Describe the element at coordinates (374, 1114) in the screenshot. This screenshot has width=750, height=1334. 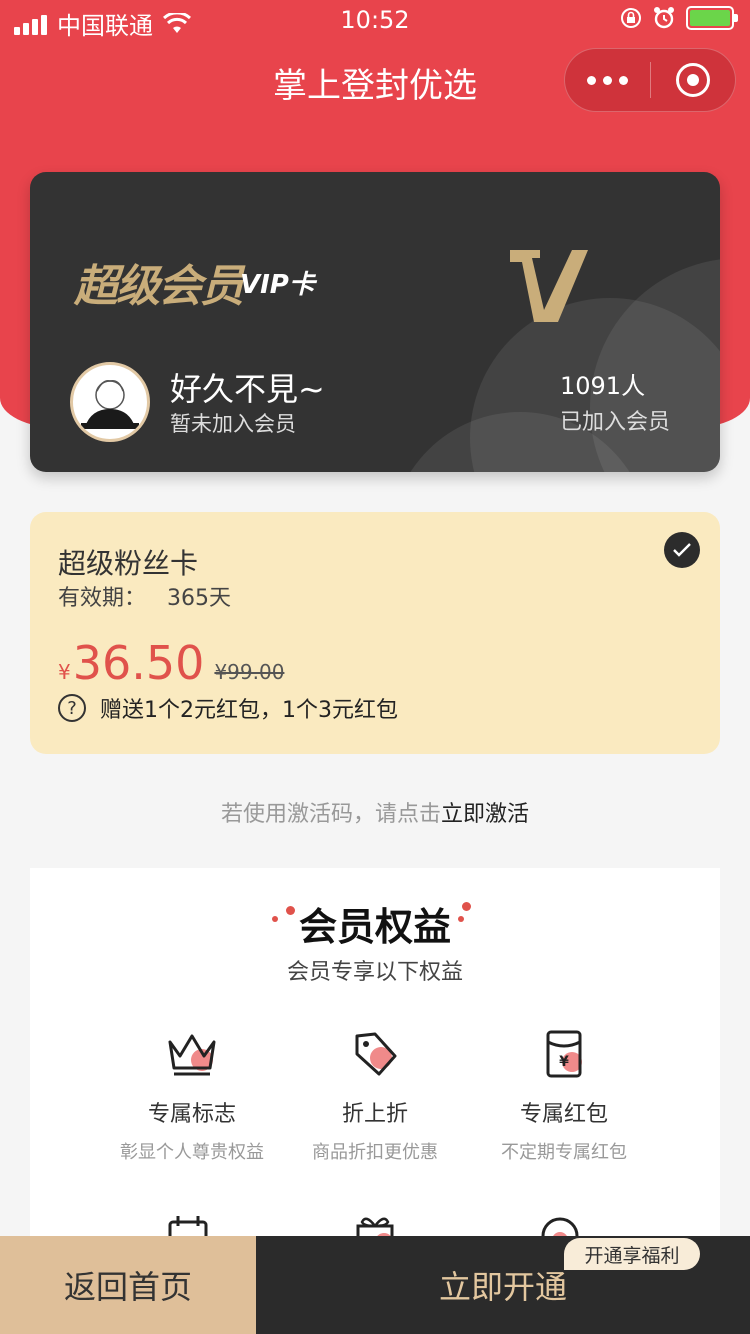
I see `benefit-name: 折上折` at that location.